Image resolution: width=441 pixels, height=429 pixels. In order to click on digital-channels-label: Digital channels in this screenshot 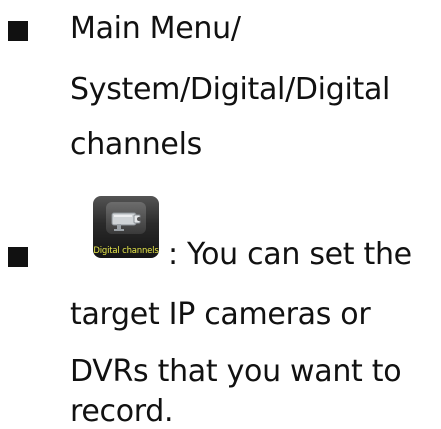, I will do `click(126, 251)`.